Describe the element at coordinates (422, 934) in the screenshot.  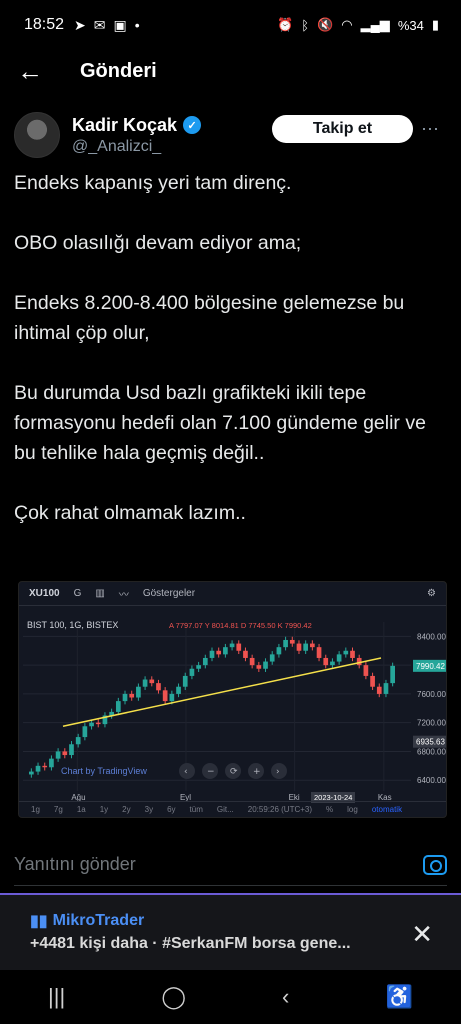
I see `close-icon: ✕` at that location.